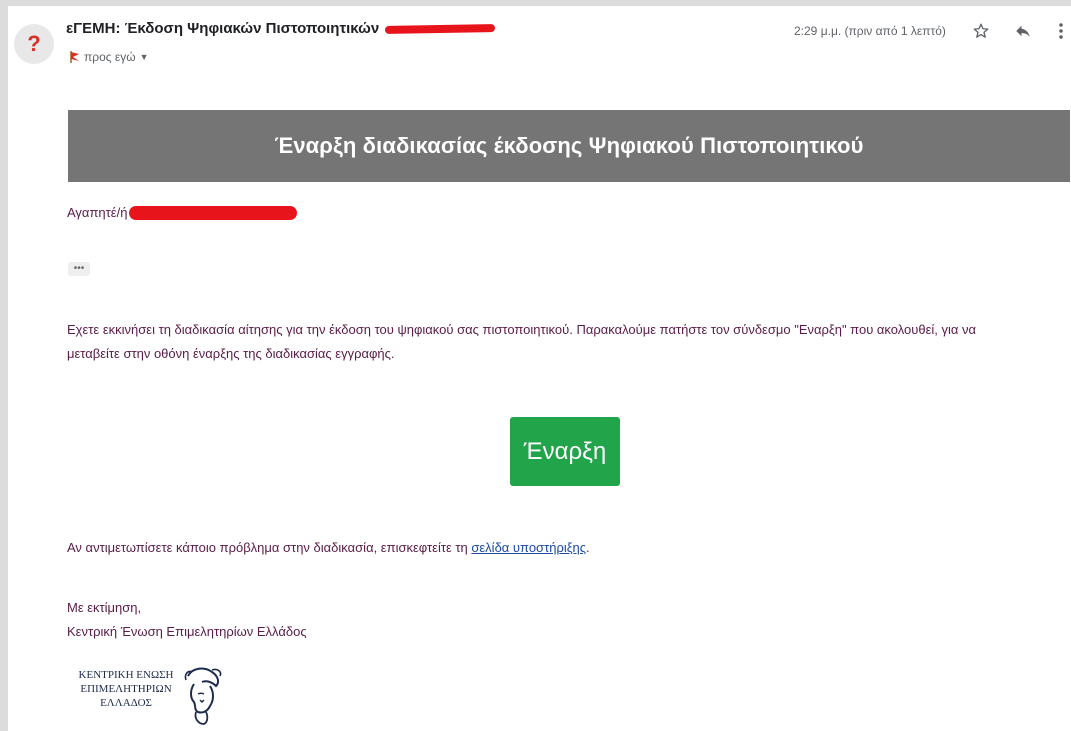  I want to click on email-subject: εΓΕΜΗ: Έκδοση Ψηφιακών Πιστοποιητικών, so click(281, 28).